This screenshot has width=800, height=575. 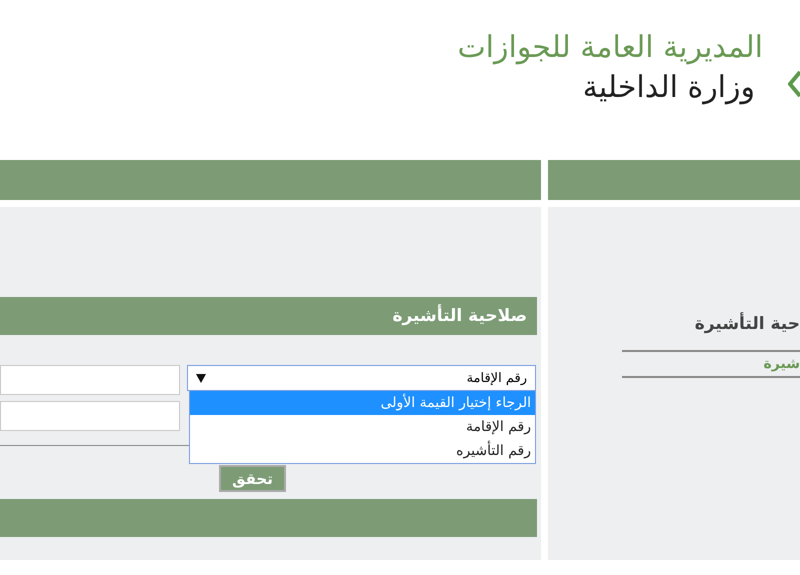 What do you see at coordinates (362, 427) in the screenshot?
I see `dropdown-option: رقم الإقامة` at bounding box center [362, 427].